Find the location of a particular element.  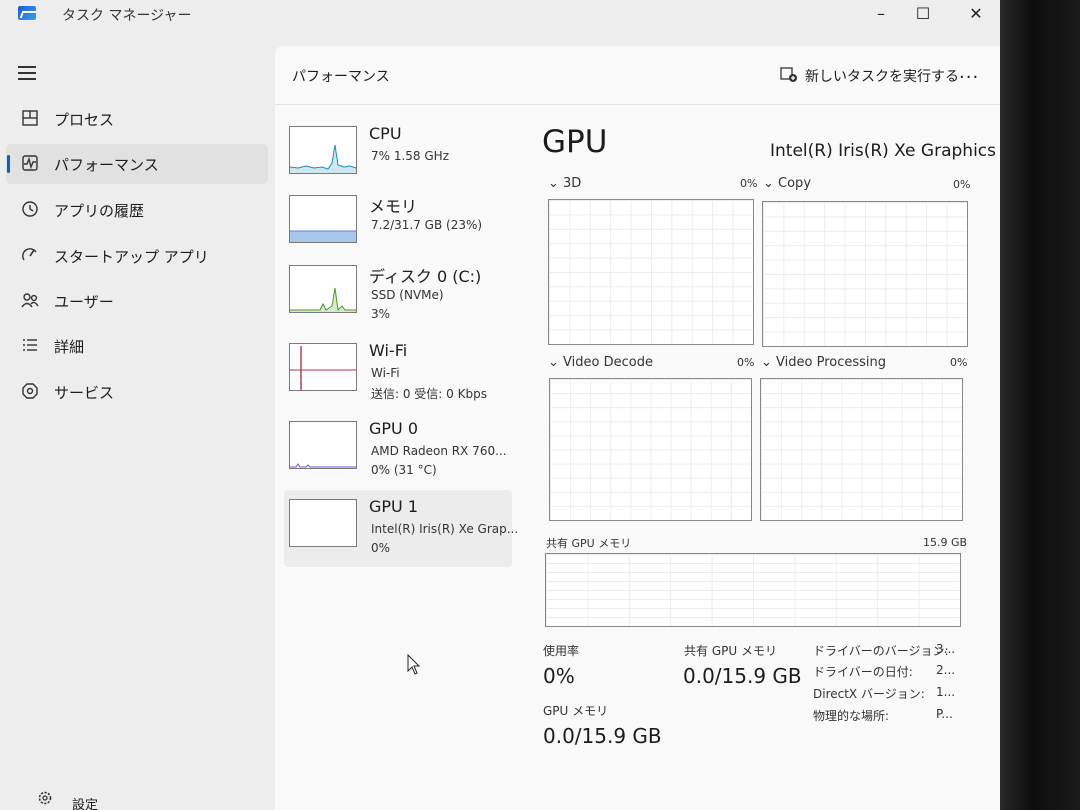

usage-value: 0% is located at coordinates (559, 676).